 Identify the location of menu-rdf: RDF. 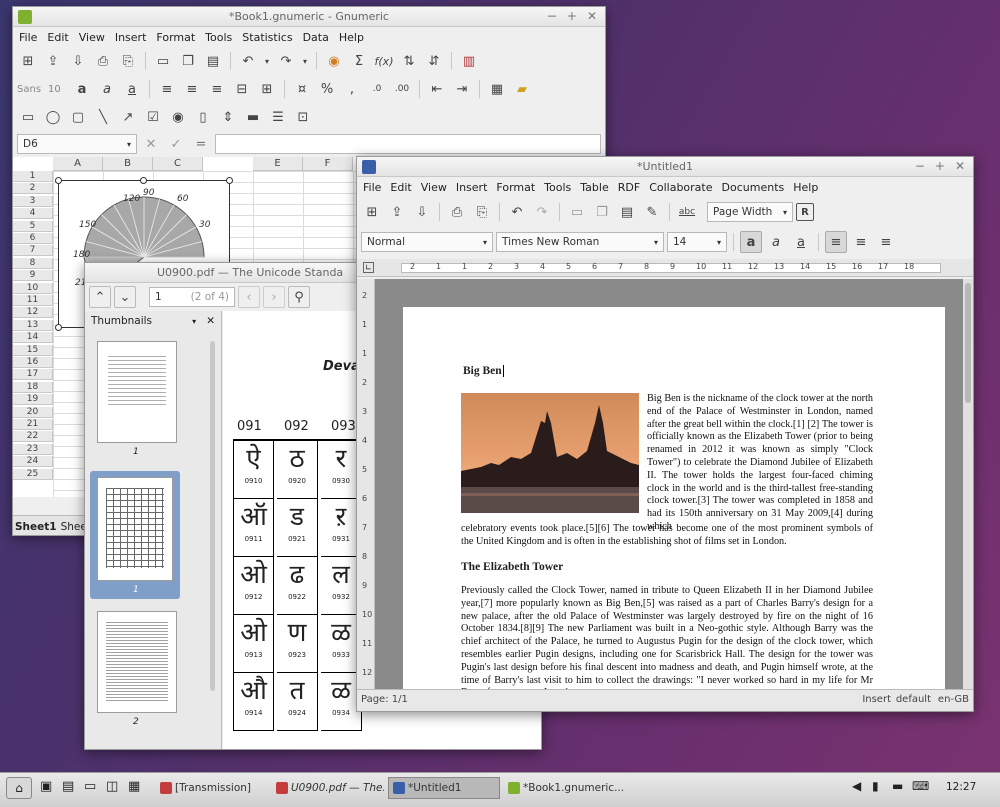
(629, 187).